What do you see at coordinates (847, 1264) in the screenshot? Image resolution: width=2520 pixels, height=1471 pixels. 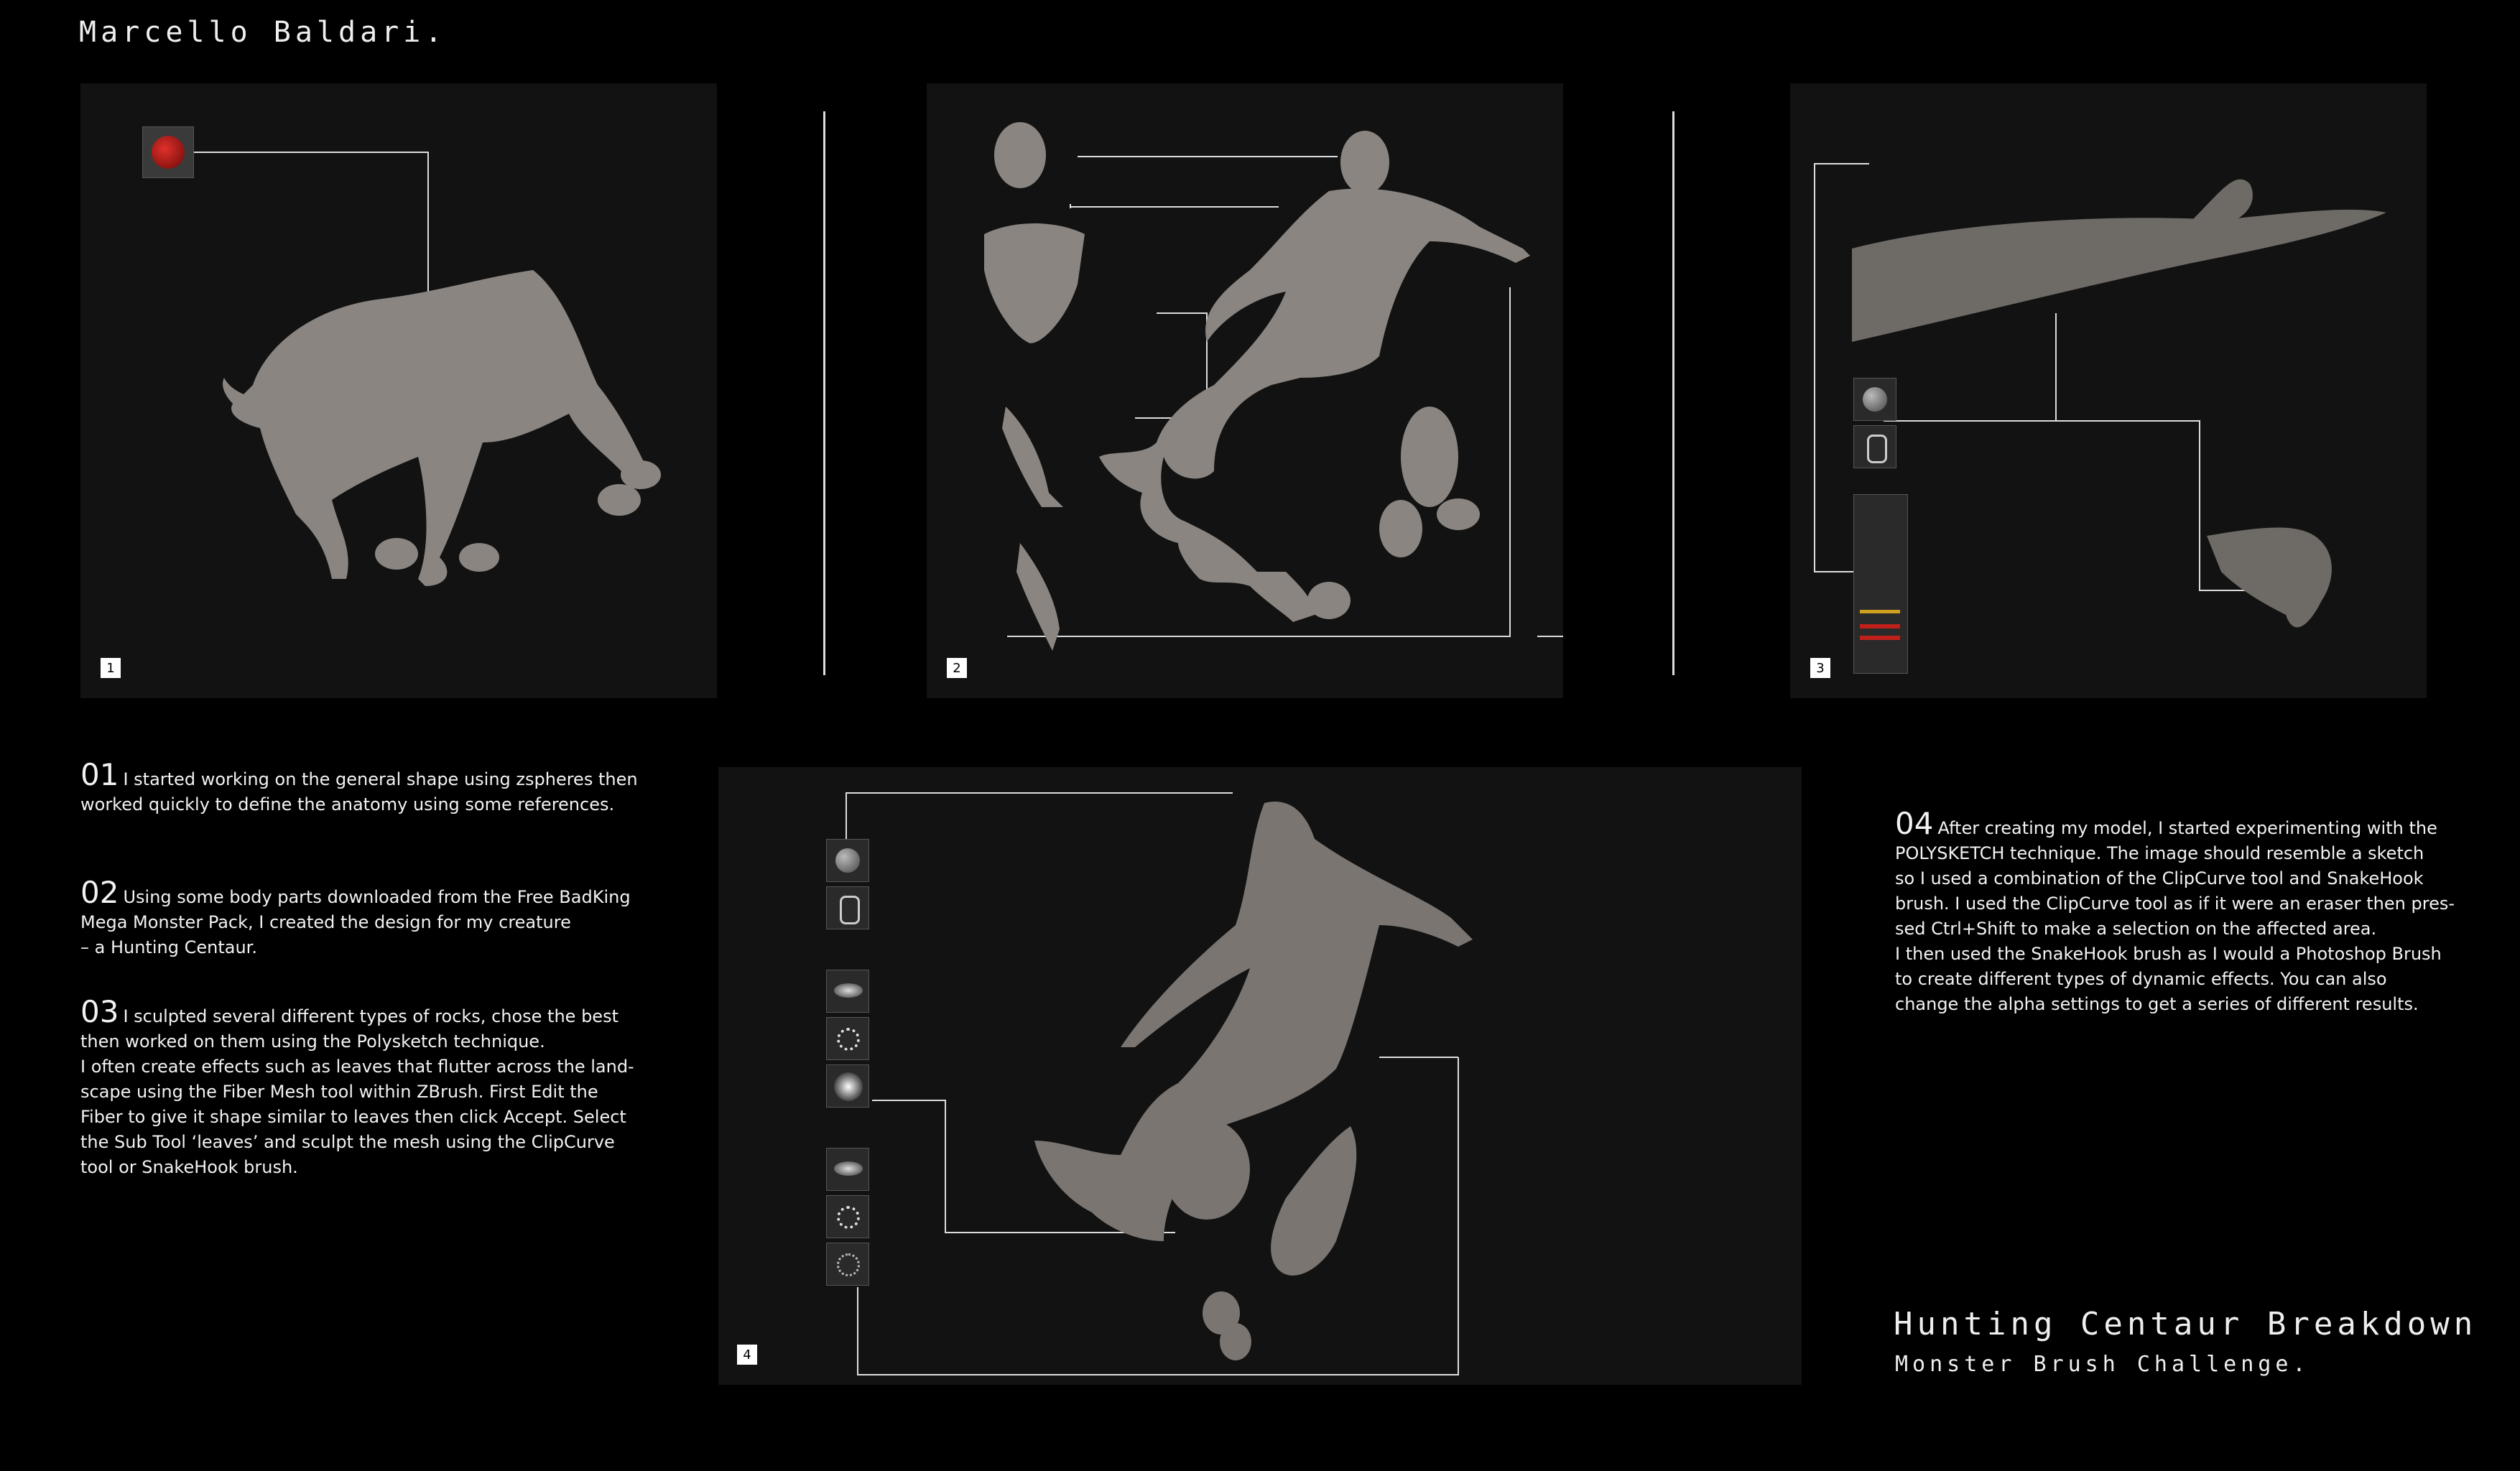 I see `alpha-scatter-icon` at bounding box center [847, 1264].